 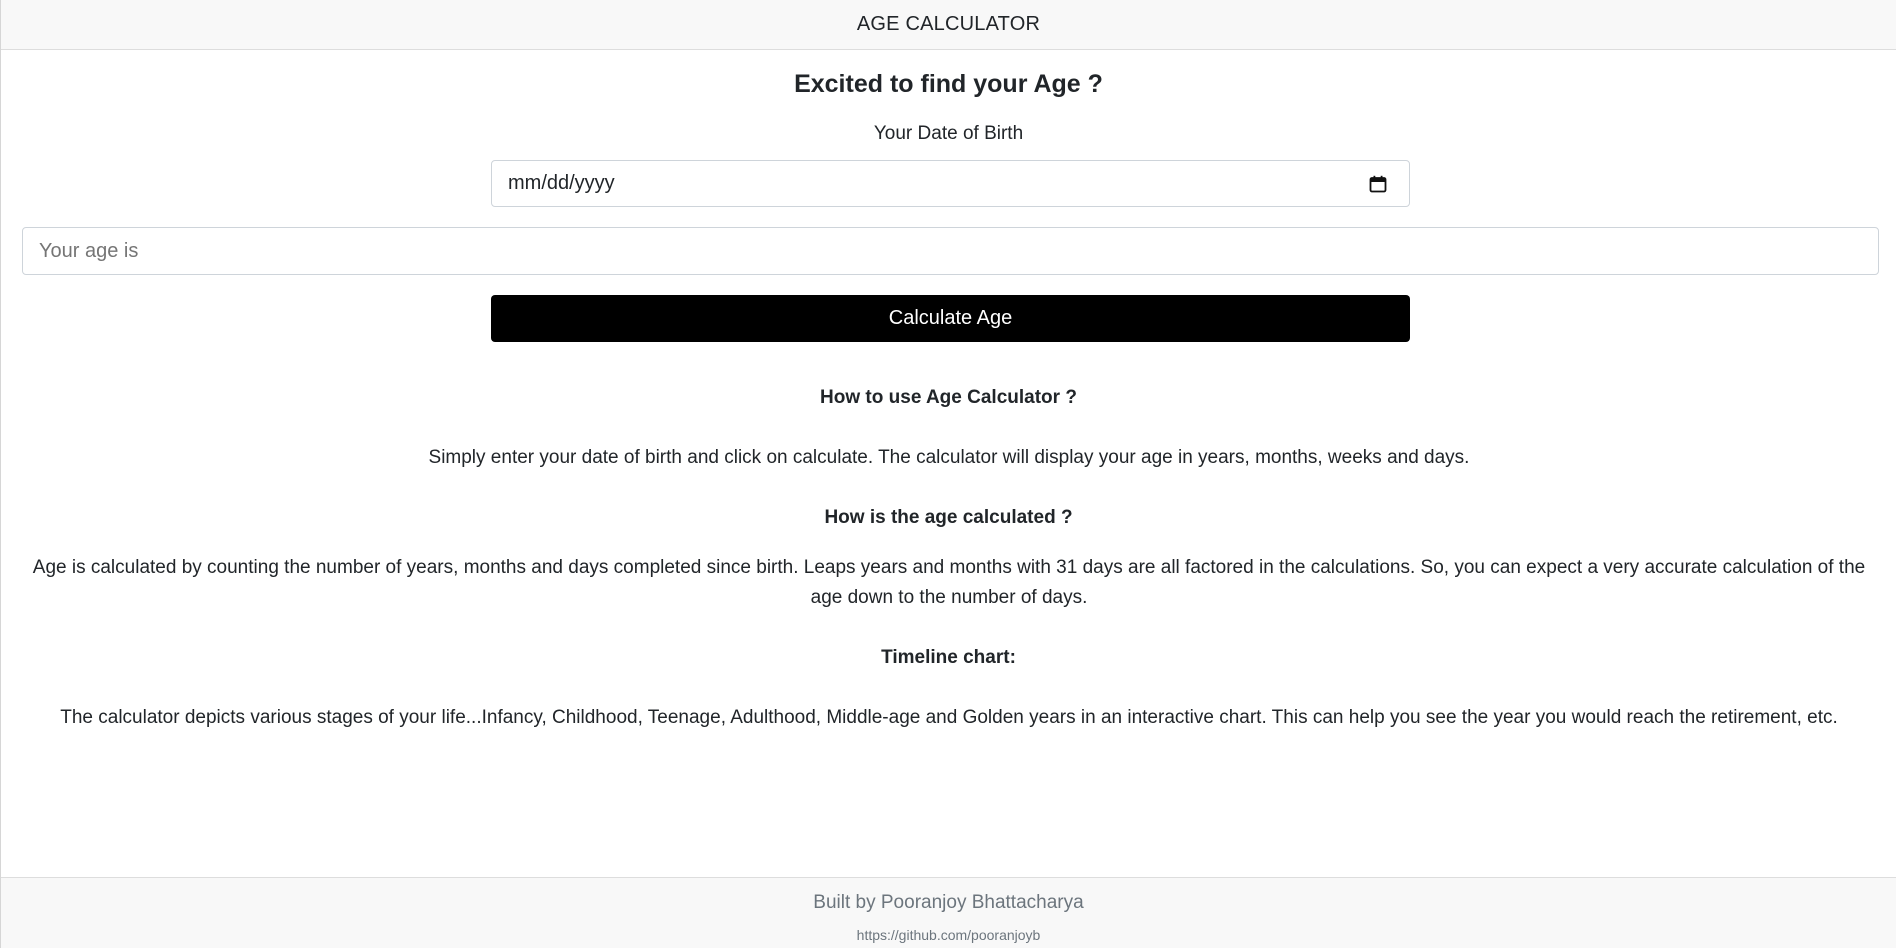 What do you see at coordinates (950, 251) in the screenshot?
I see `age-result-field` at bounding box center [950, 251].